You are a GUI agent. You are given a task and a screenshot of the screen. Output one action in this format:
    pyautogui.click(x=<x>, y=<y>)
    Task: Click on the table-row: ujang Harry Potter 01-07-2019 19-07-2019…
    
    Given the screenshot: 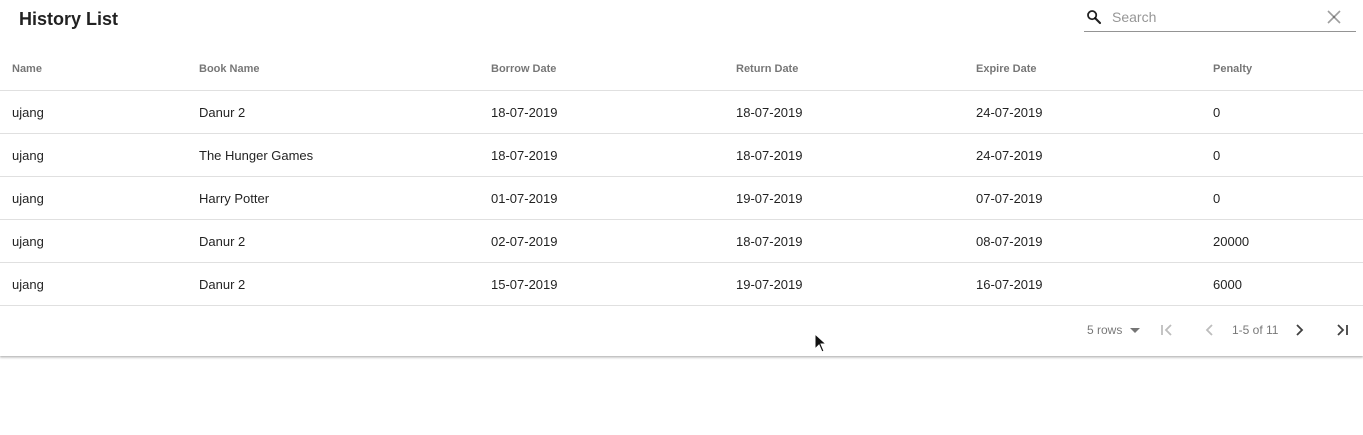 What is the action you would take?
    pyautogui.click(x=681, y=198)
    